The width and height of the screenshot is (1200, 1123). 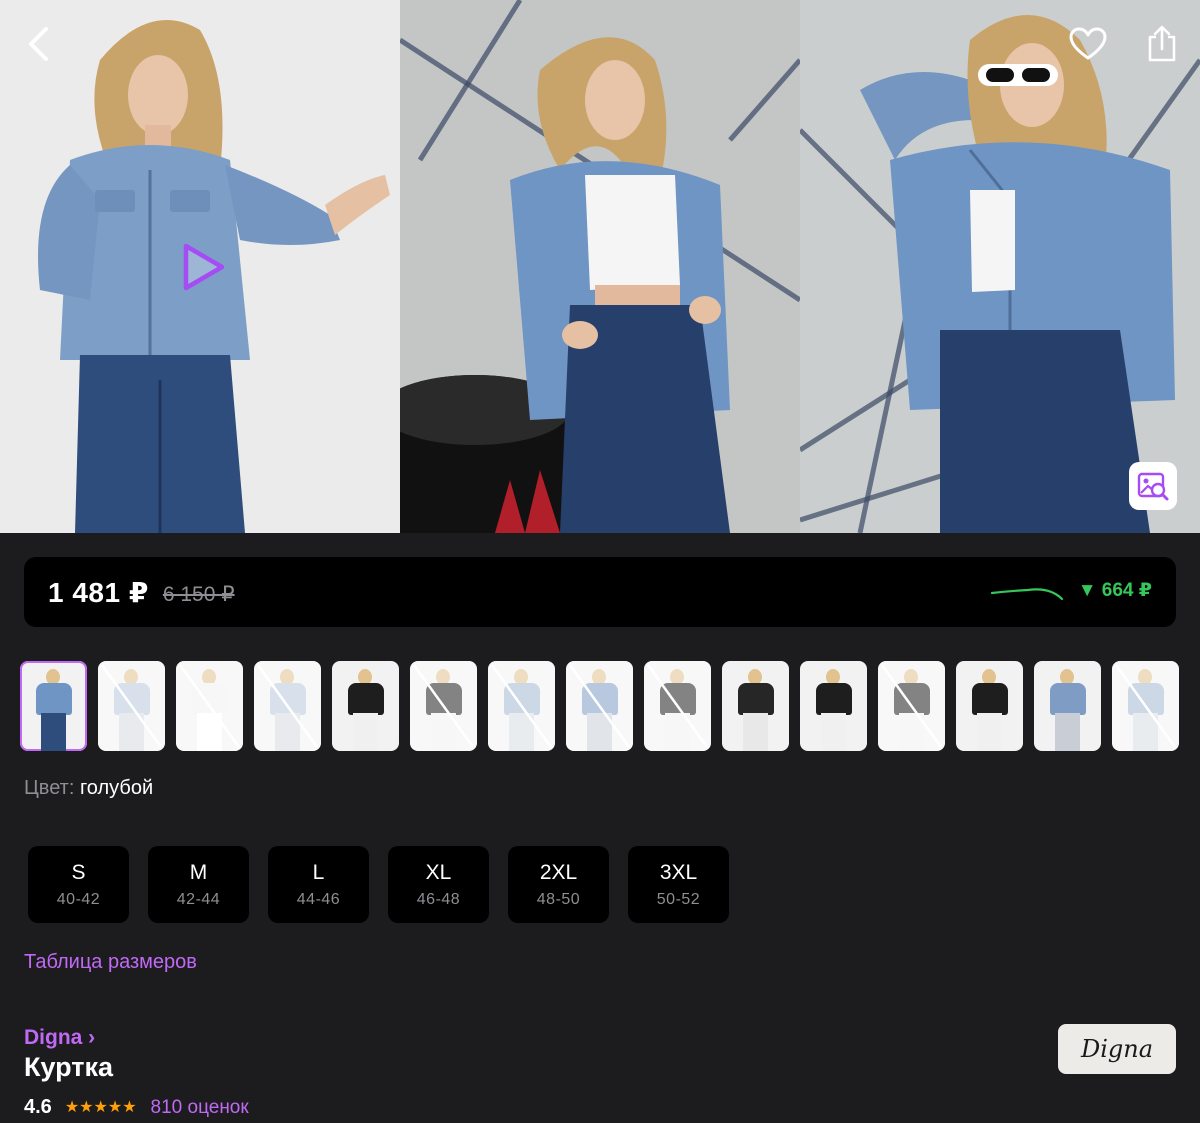 I want to click on size-table-link: Таблица размеров, so click(x=110, y=962).